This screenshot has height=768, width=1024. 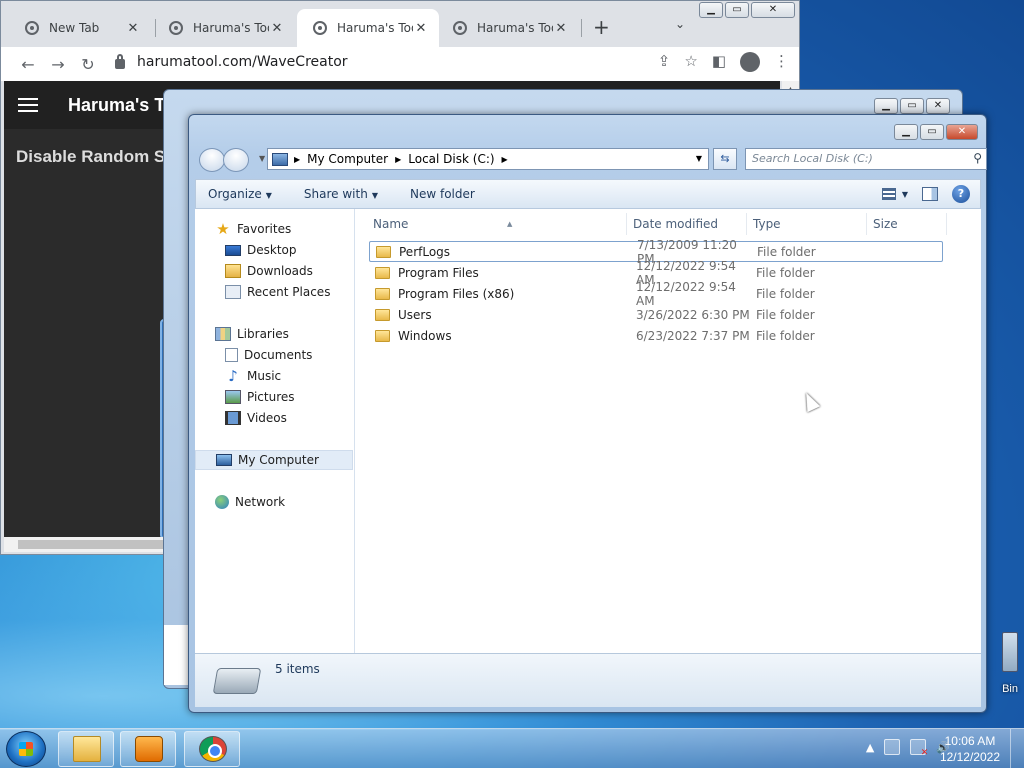 What do you see at coordinates (892, 747) in the screenshot?
I see `network-tray-icon` at bounding box center [892, 747].